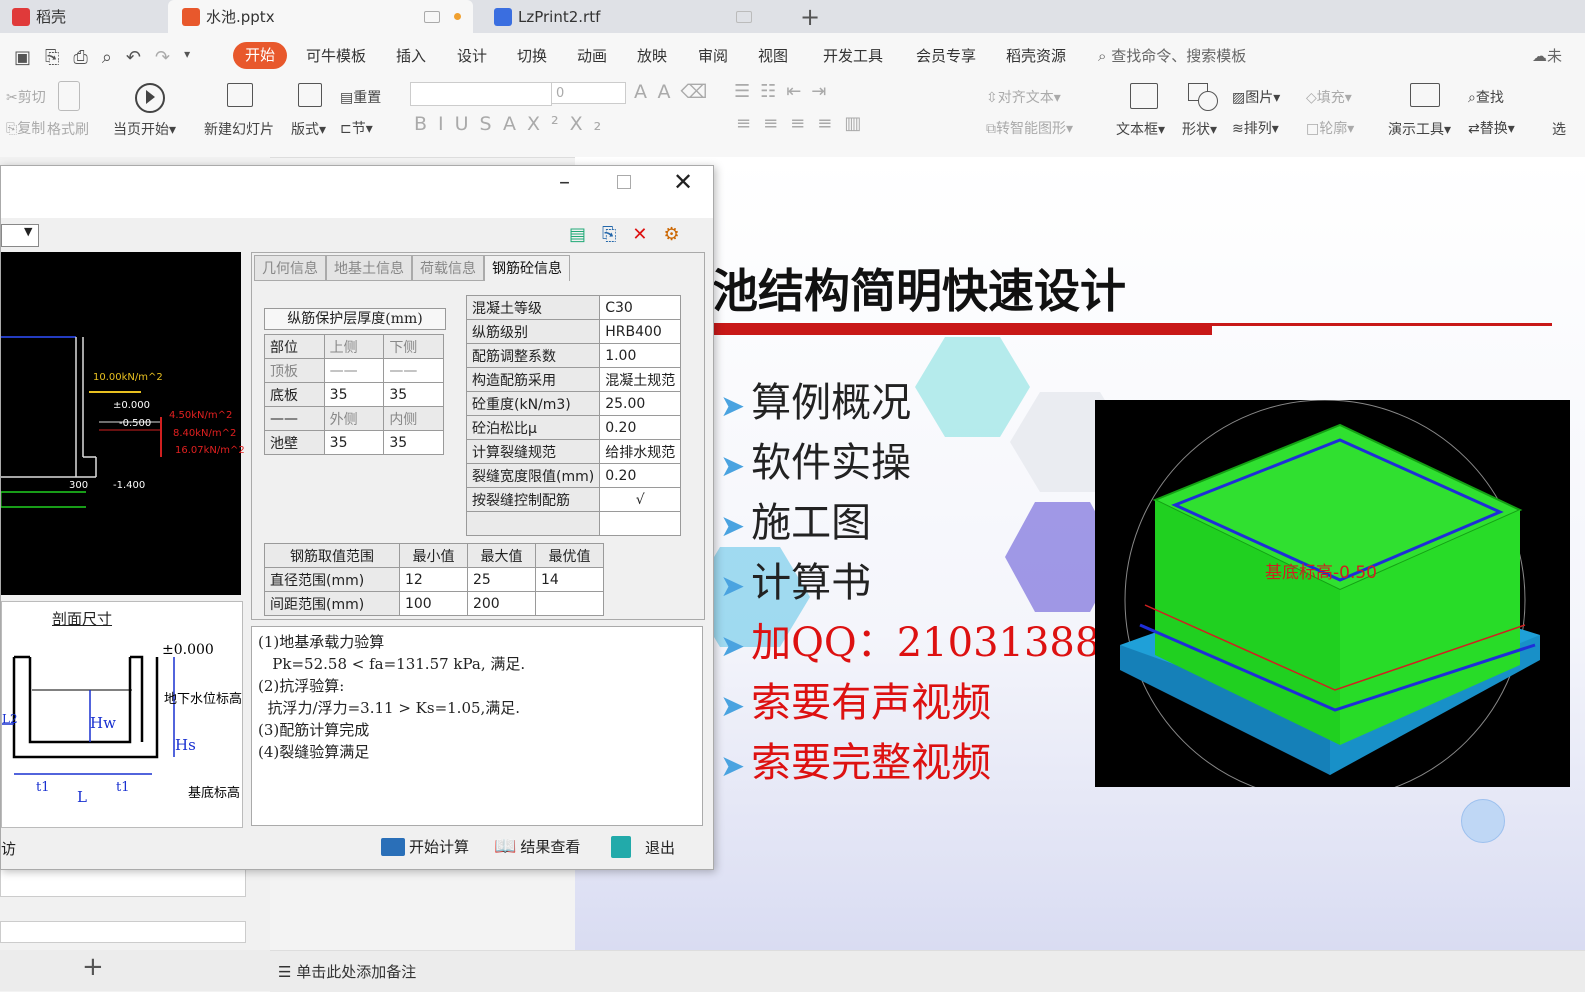 The height and width of the screenshot is (992, 1585). What do you see at coordinates (336, 55) in the screenshot?
I see `menu-template: 可牛模板` at bounding box center [336, 55].